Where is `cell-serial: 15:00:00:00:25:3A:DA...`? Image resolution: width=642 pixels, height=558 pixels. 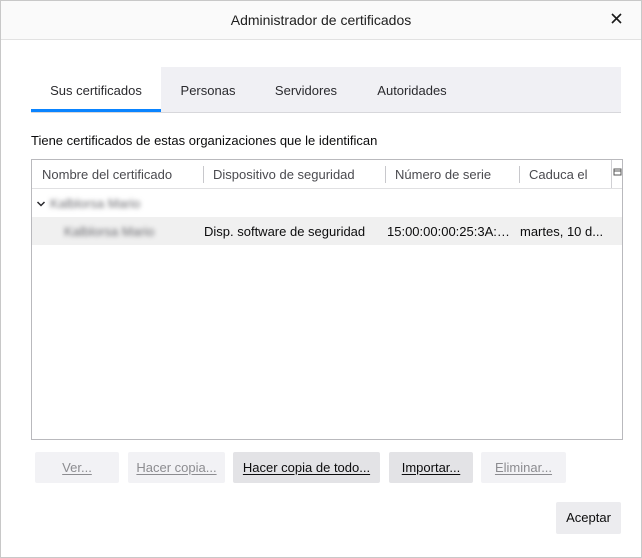
cell-serial: 15:00:00:00:25:3A:DA... is located at coordinates (452, 231).